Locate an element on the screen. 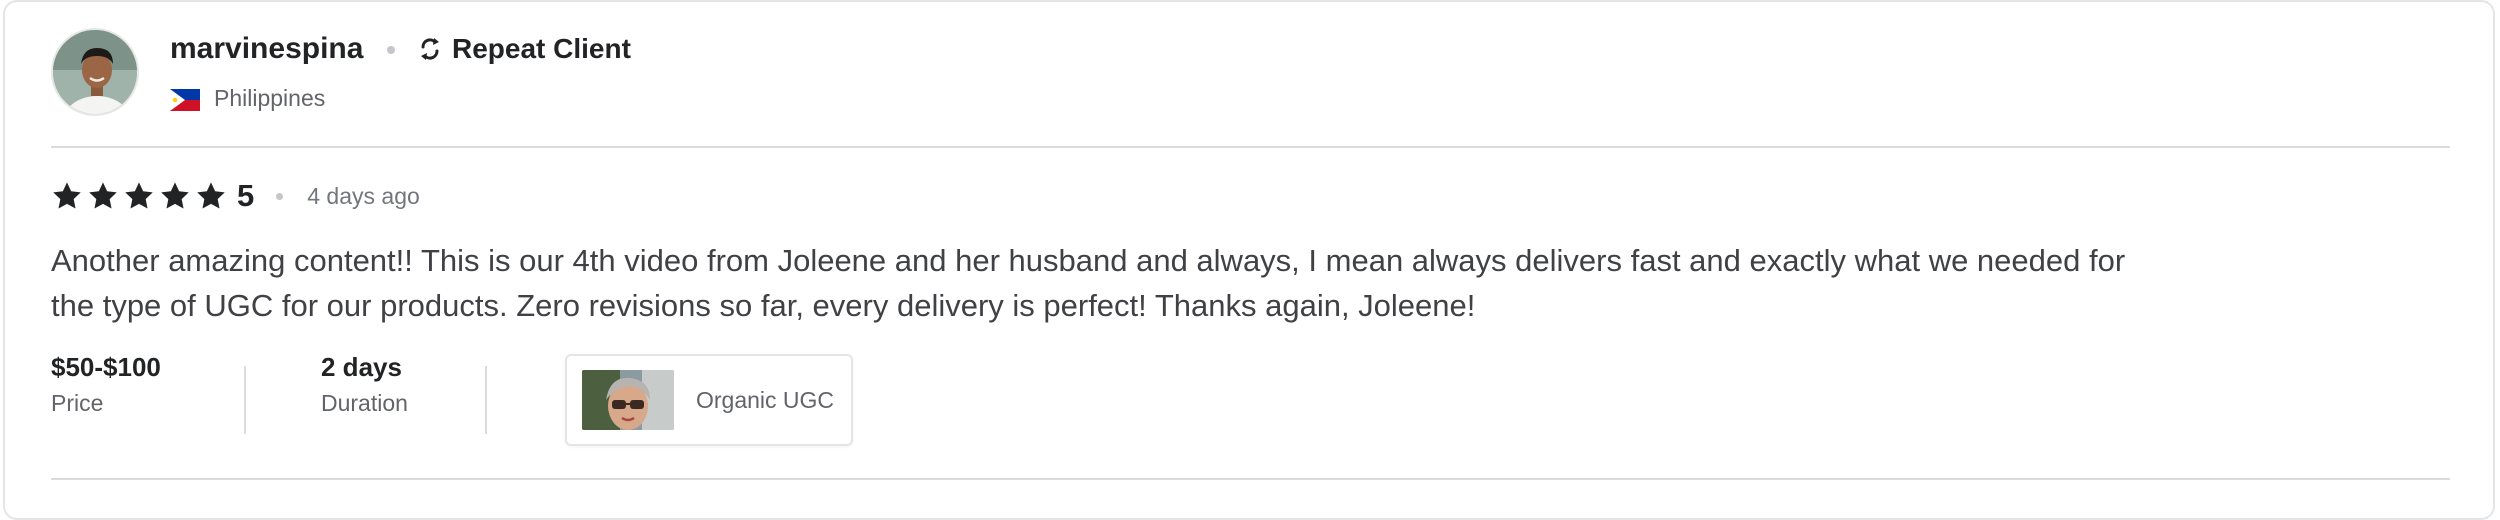  rating-row: 5 4 days ago is located at coordinates (235, 196).